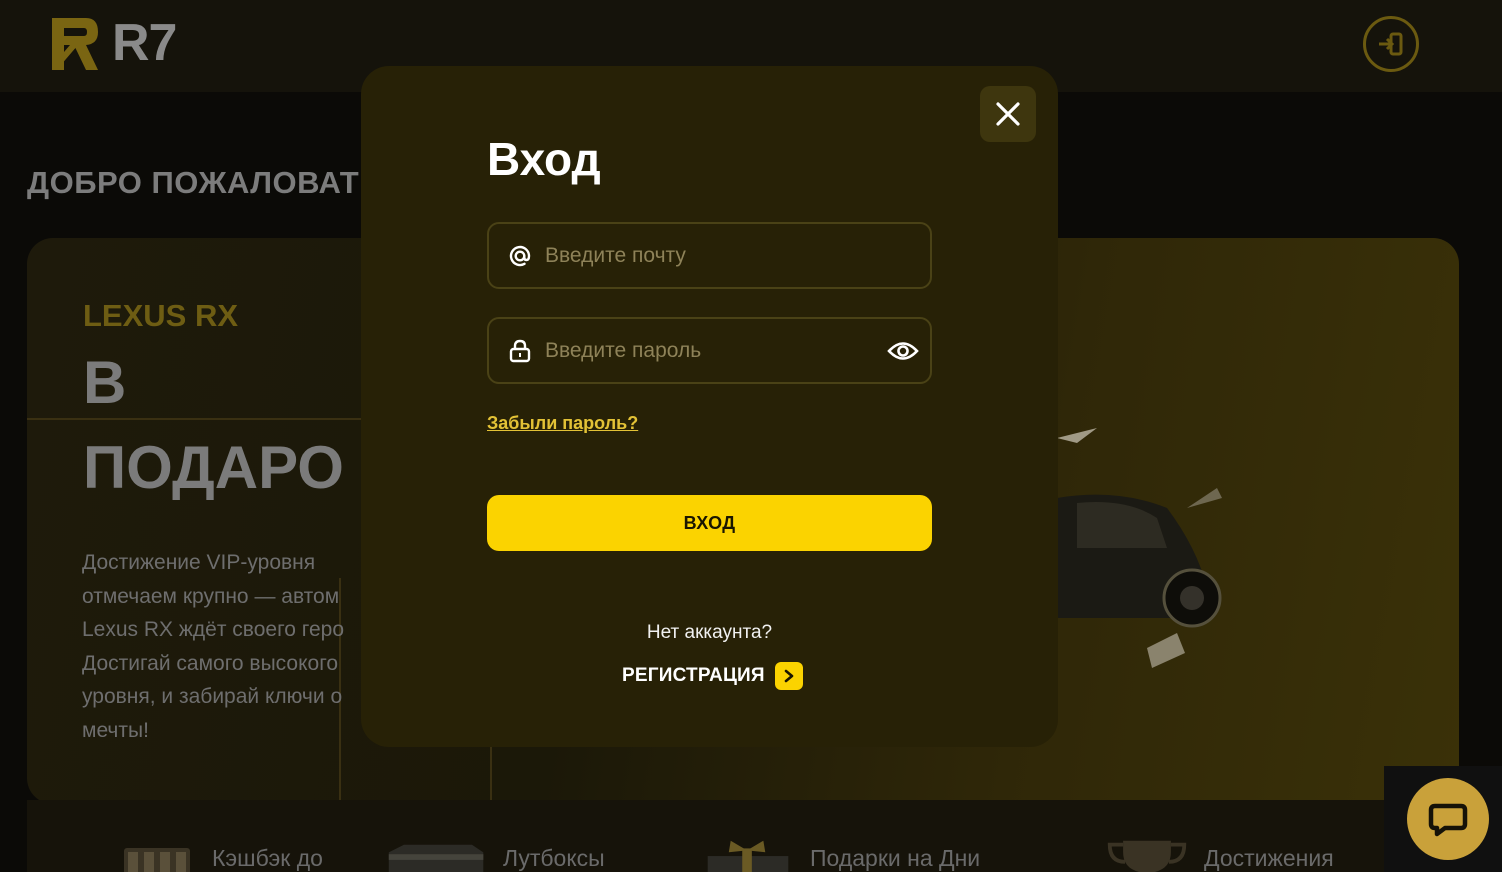 The image size is (1502, 872). I want to click on login-arrow-icon, so click(1391, 44).